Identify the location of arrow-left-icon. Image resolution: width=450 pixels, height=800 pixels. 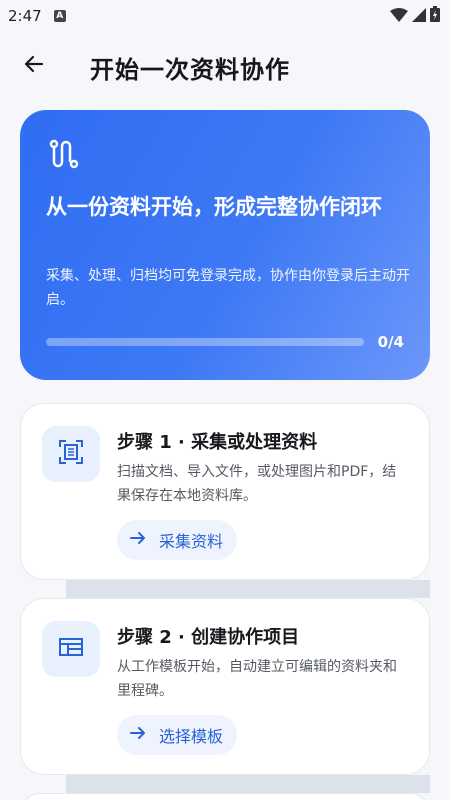
(34, 66).